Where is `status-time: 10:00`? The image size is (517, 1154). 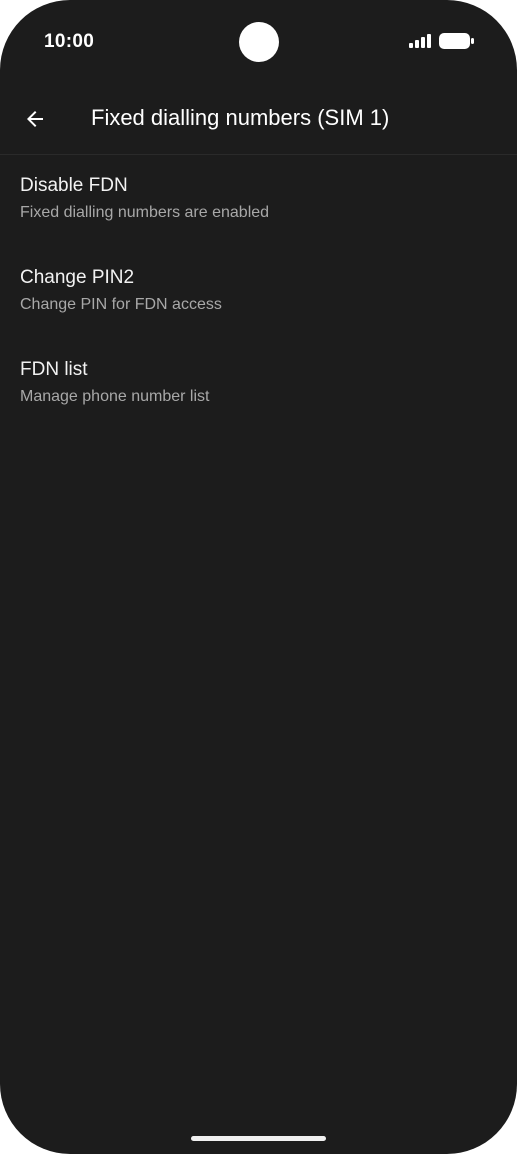 status-time: 10:00 is located at coordinates (69, 41).